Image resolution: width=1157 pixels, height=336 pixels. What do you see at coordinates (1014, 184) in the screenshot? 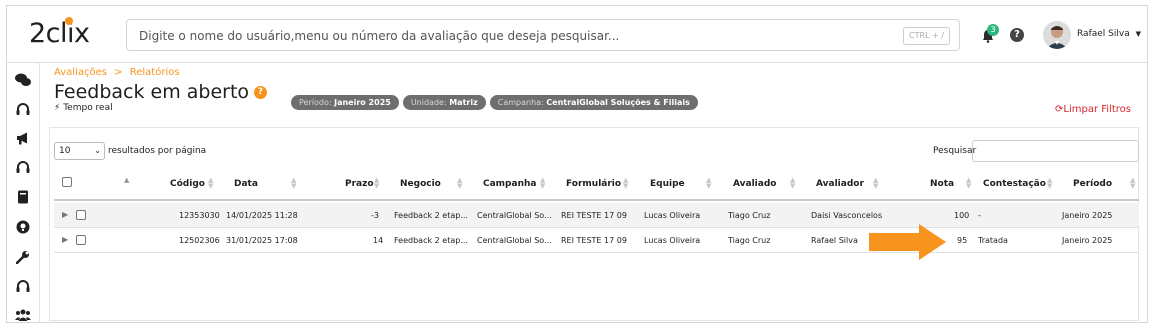
I see `column-header-contestacao: Contestação` at bounding box center [1014, 184].